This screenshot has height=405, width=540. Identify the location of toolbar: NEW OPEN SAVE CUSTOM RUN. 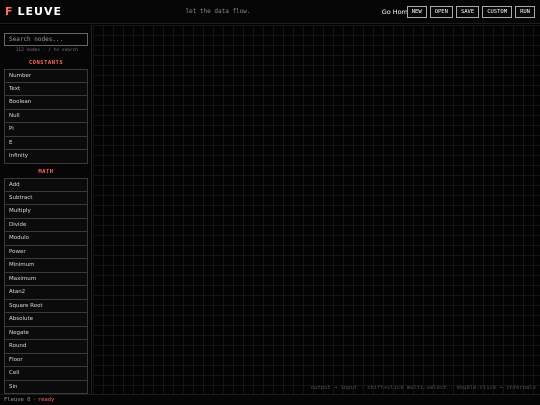
(470, 12).